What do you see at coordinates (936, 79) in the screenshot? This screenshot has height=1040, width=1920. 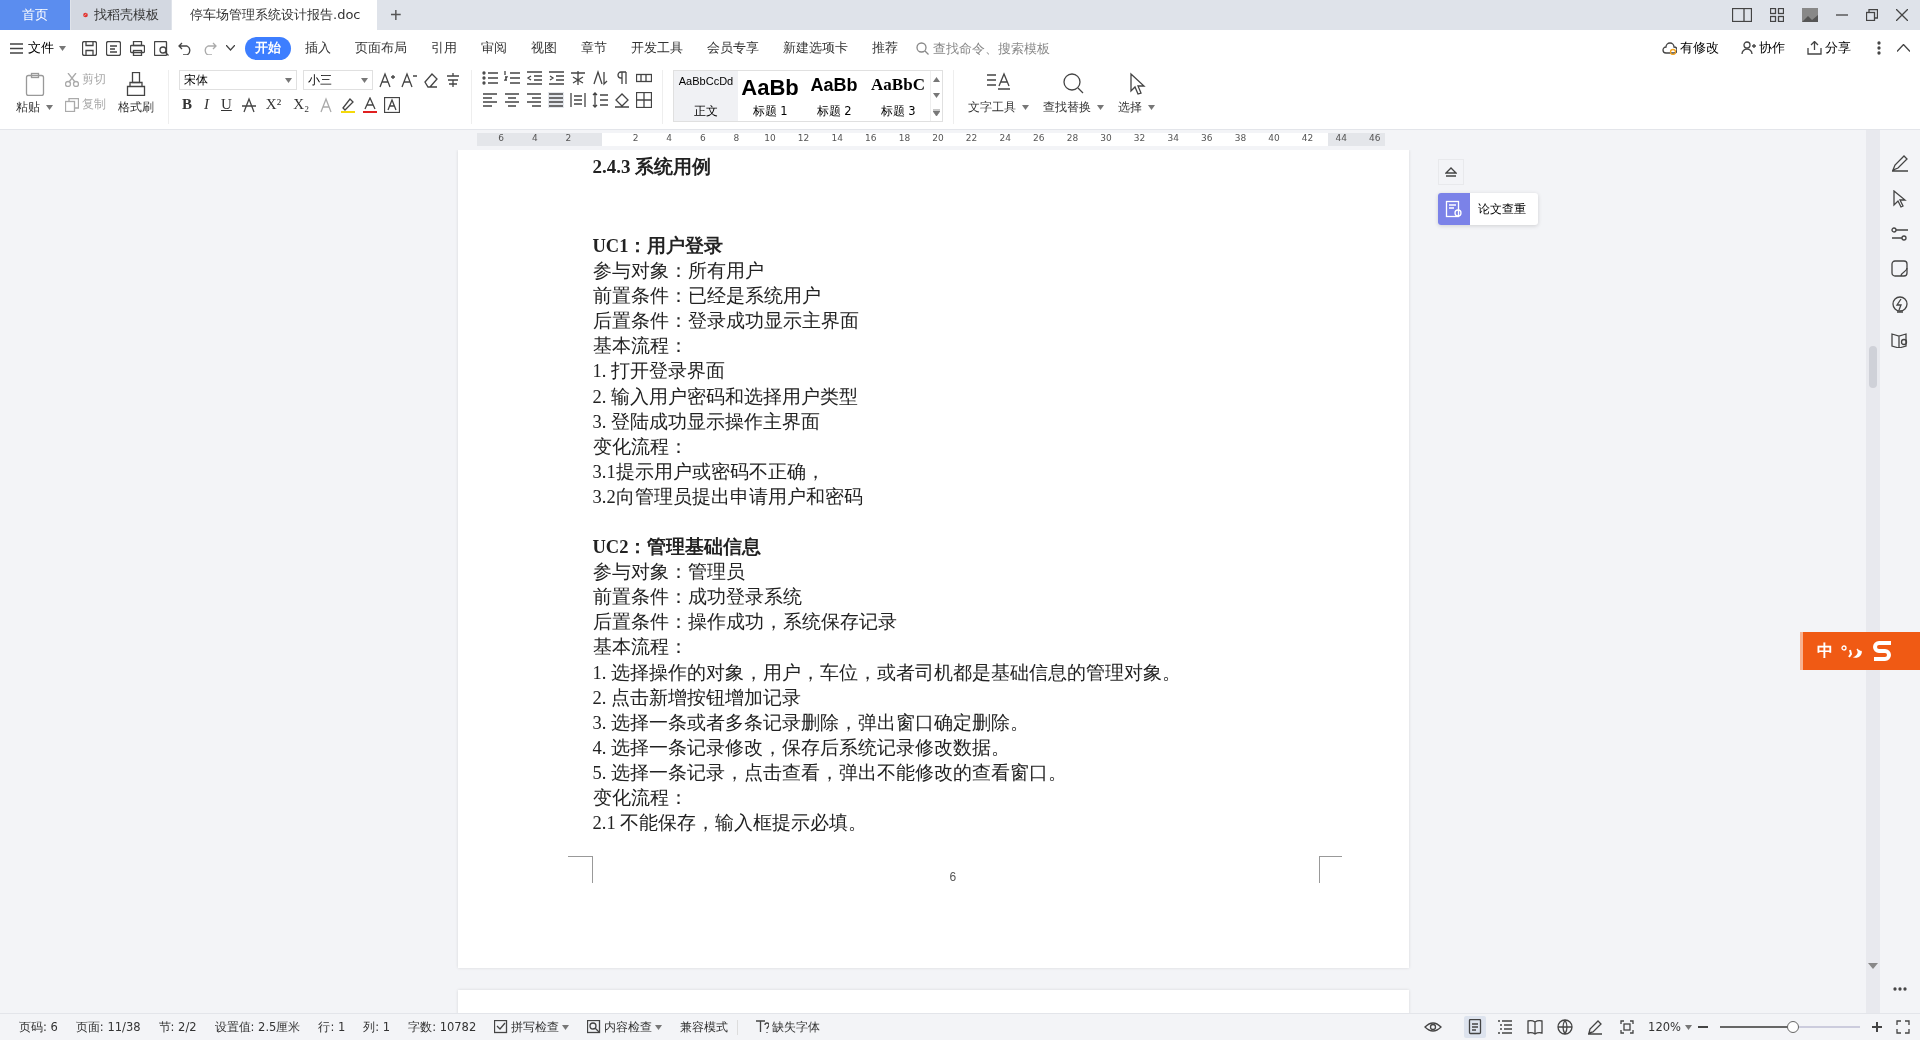 I see `scroll-up-icon` at bounding box center [936, 79].